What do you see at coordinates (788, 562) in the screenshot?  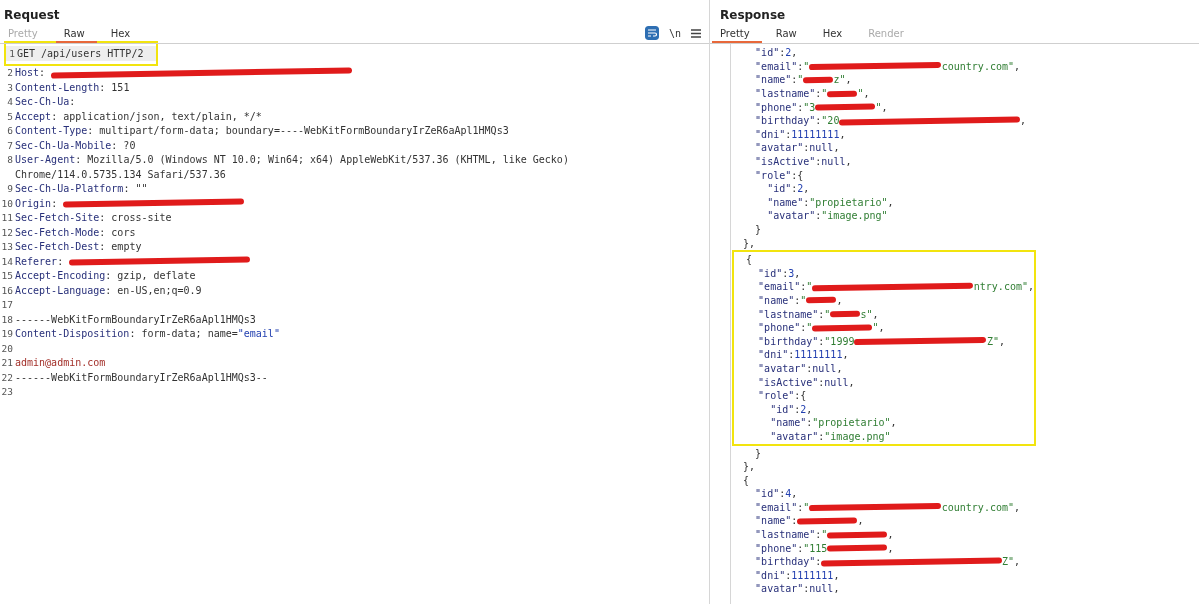 I see `code-text: "birthday":` at bounding box center [788, 562].